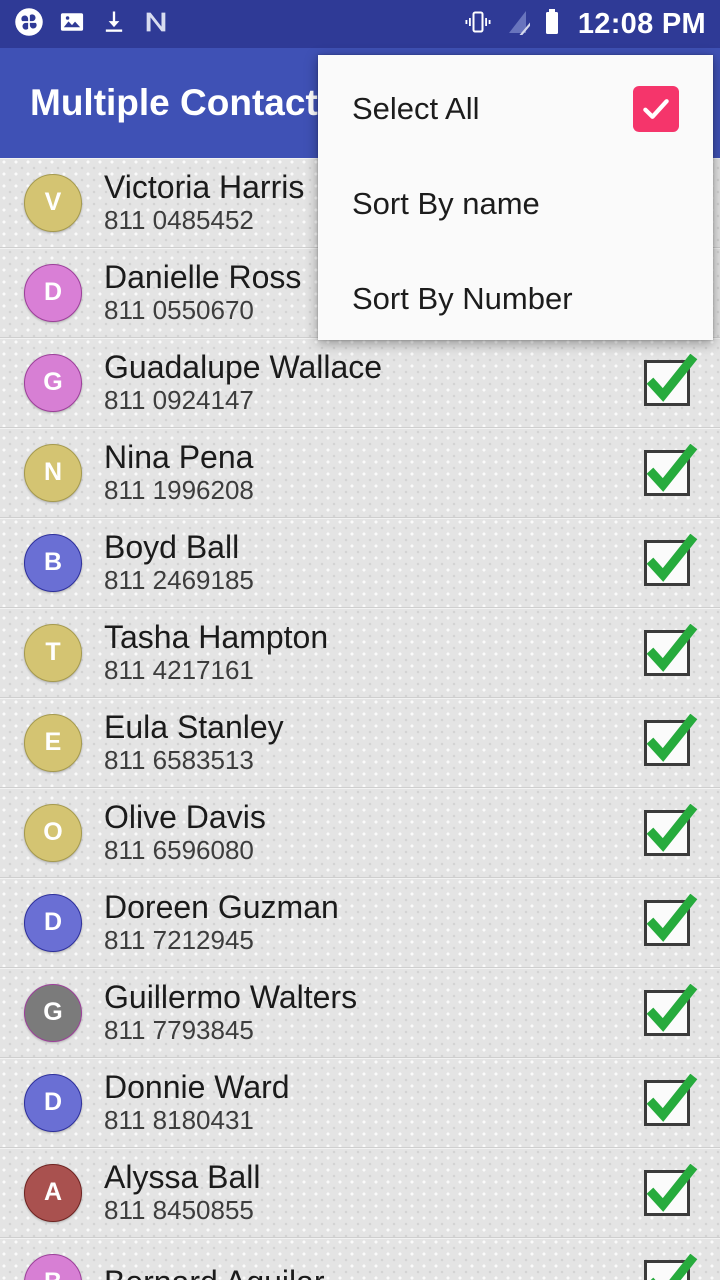  I want to click on contact-name: Olive Davis, so click(185, 817).